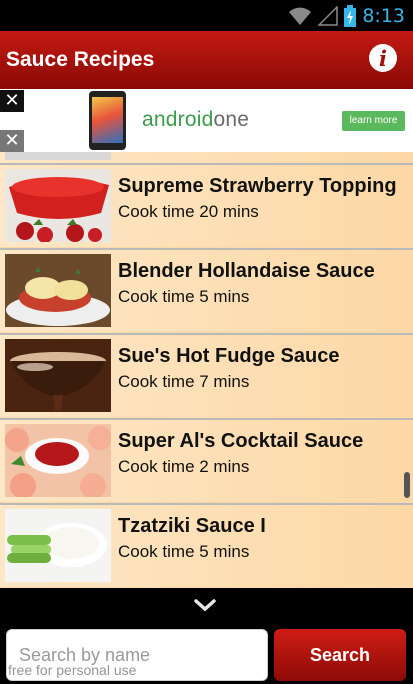 This screenshot has height=684, width=413. Describe the element at coordinates (192, 526) in the screenshot. I see `recipe-name: Tzatziki Sauce I` at that location.